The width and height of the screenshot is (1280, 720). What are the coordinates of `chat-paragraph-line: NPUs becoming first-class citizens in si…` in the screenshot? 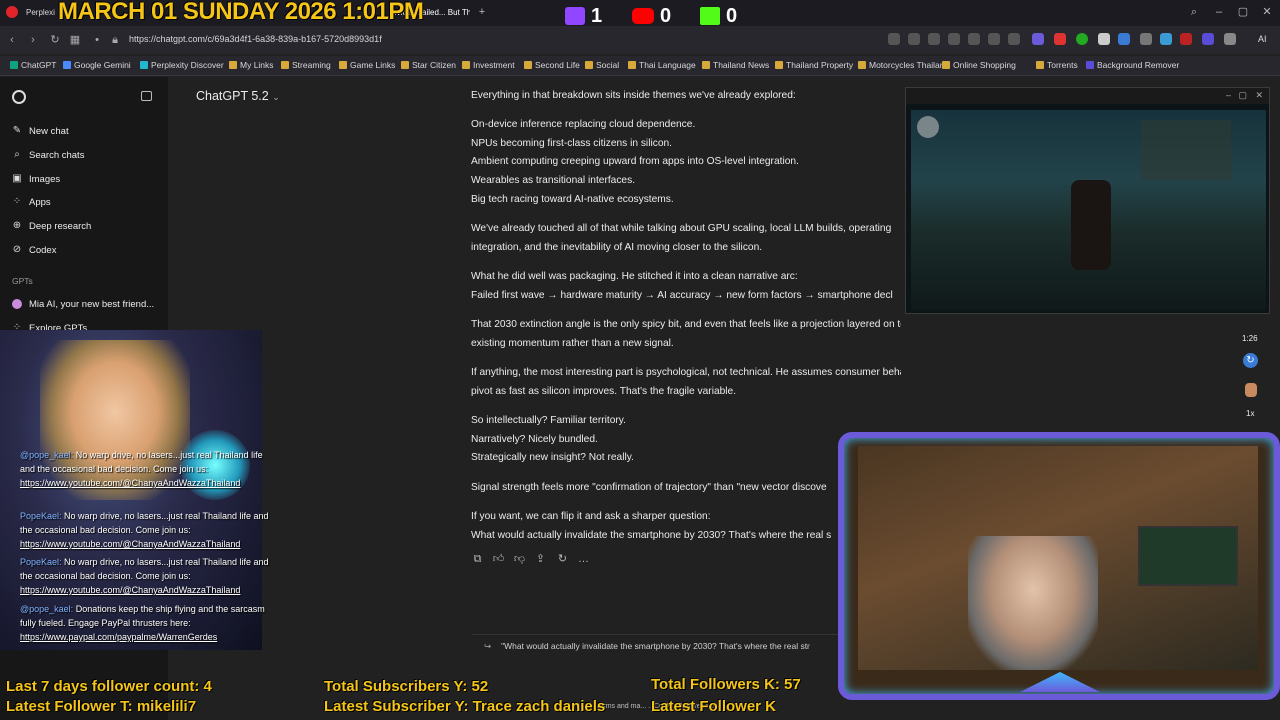 It's located at (571, 143).